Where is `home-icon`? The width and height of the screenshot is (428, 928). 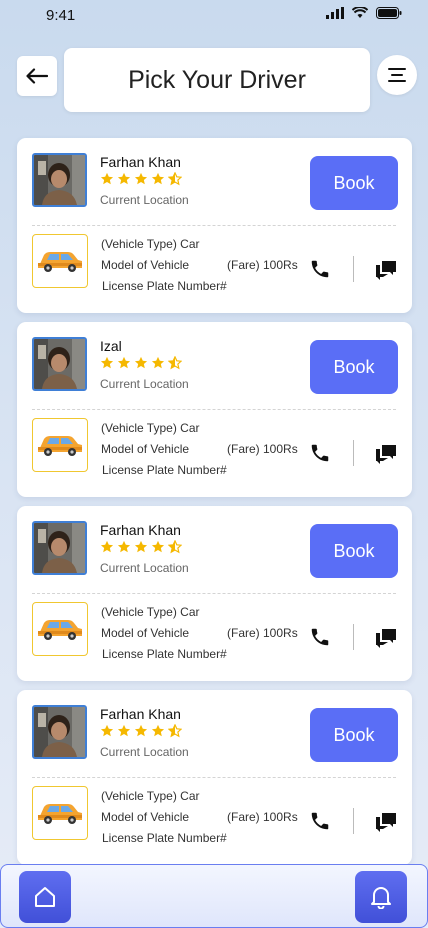 home-icon is located at coordinates (45, 897).